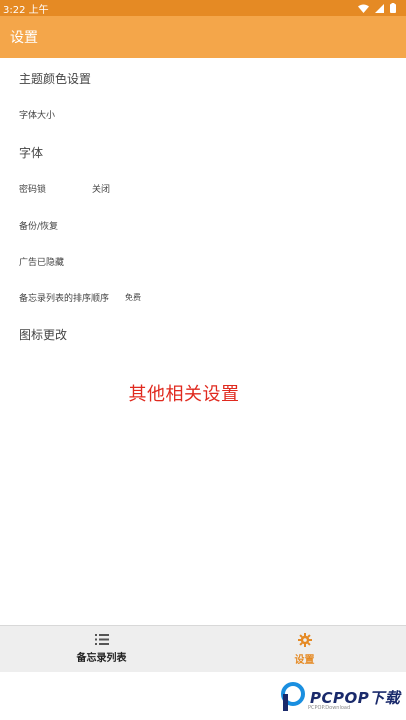 This screenshot has height=720, width=406. What do you see at coordinates (340, 697) in the screenshot?
I see `watermark-logo: PCPOP下载 PCPOP.Download` at bounding box center [340, 697].